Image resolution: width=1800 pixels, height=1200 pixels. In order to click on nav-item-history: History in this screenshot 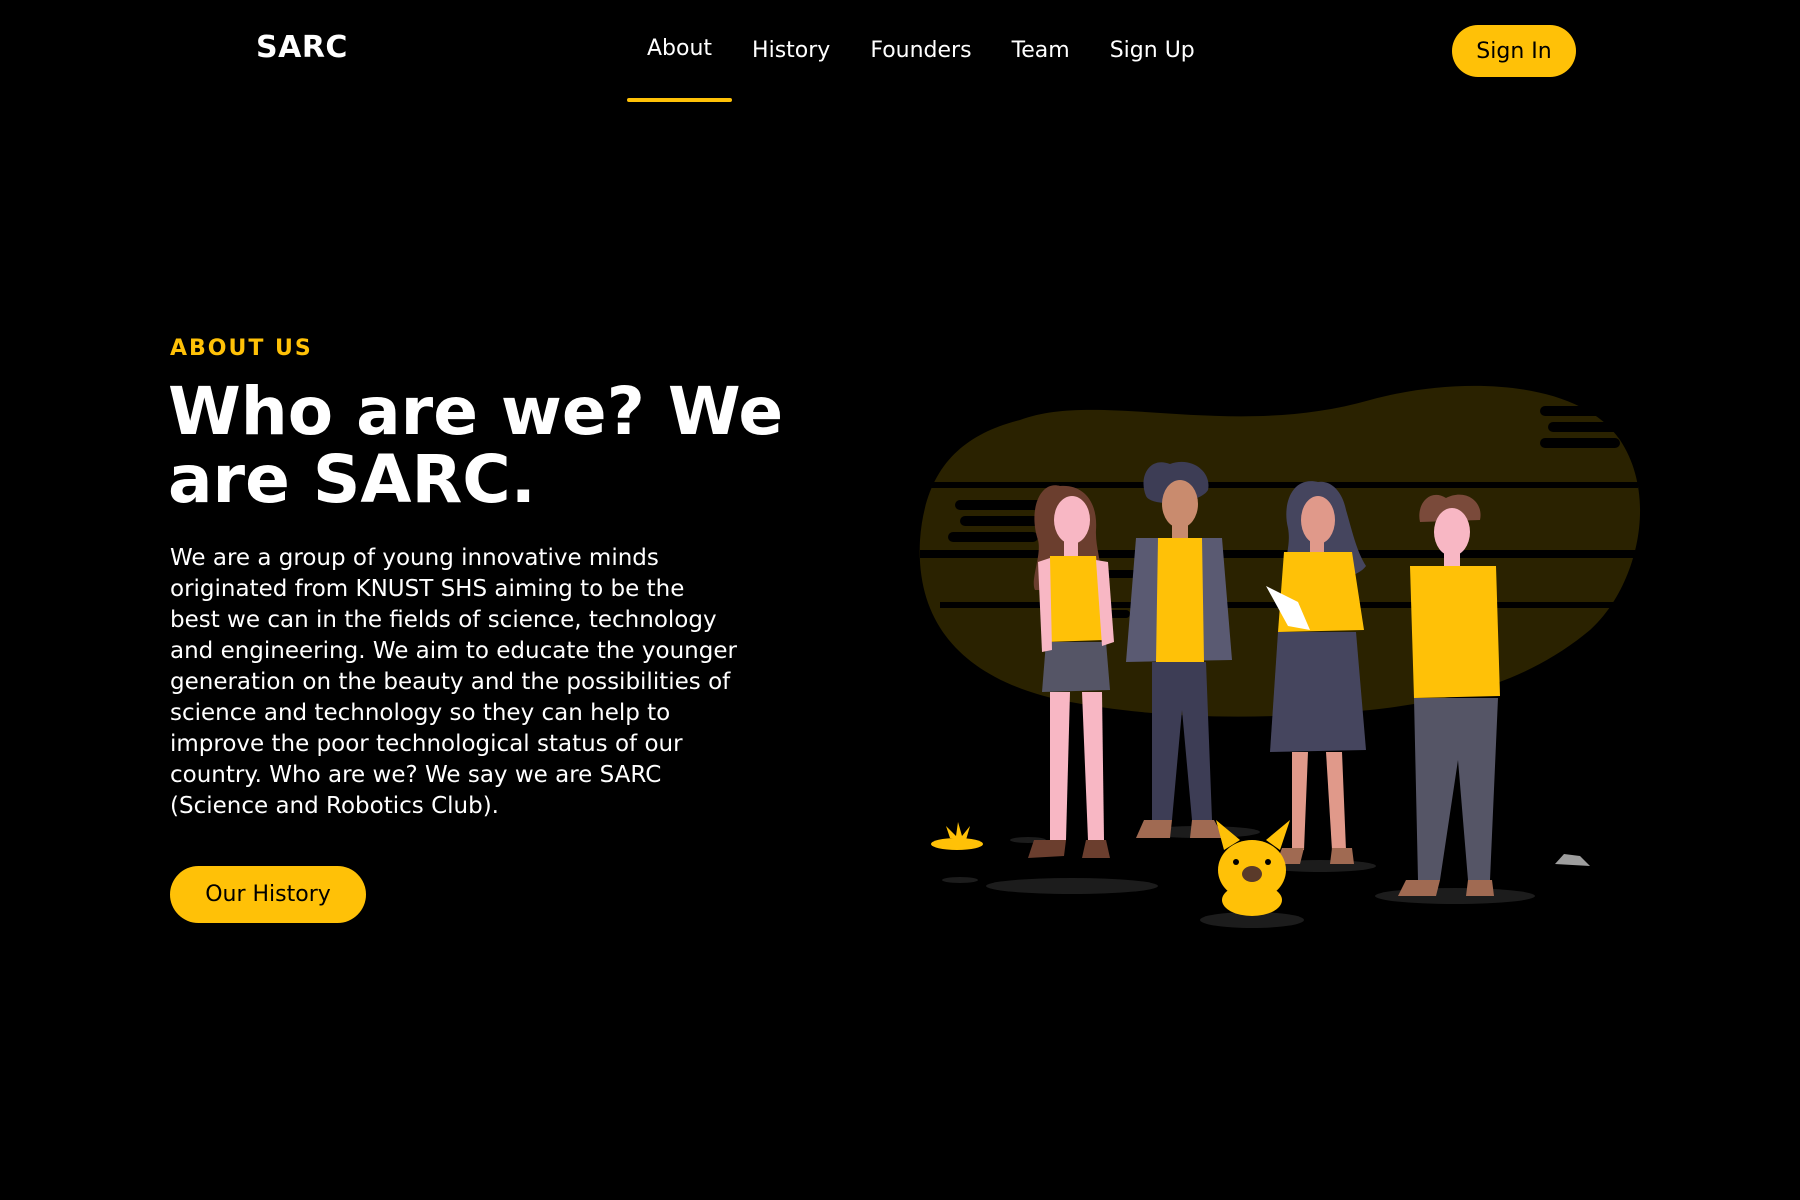, I will do `click(791, 52)`.